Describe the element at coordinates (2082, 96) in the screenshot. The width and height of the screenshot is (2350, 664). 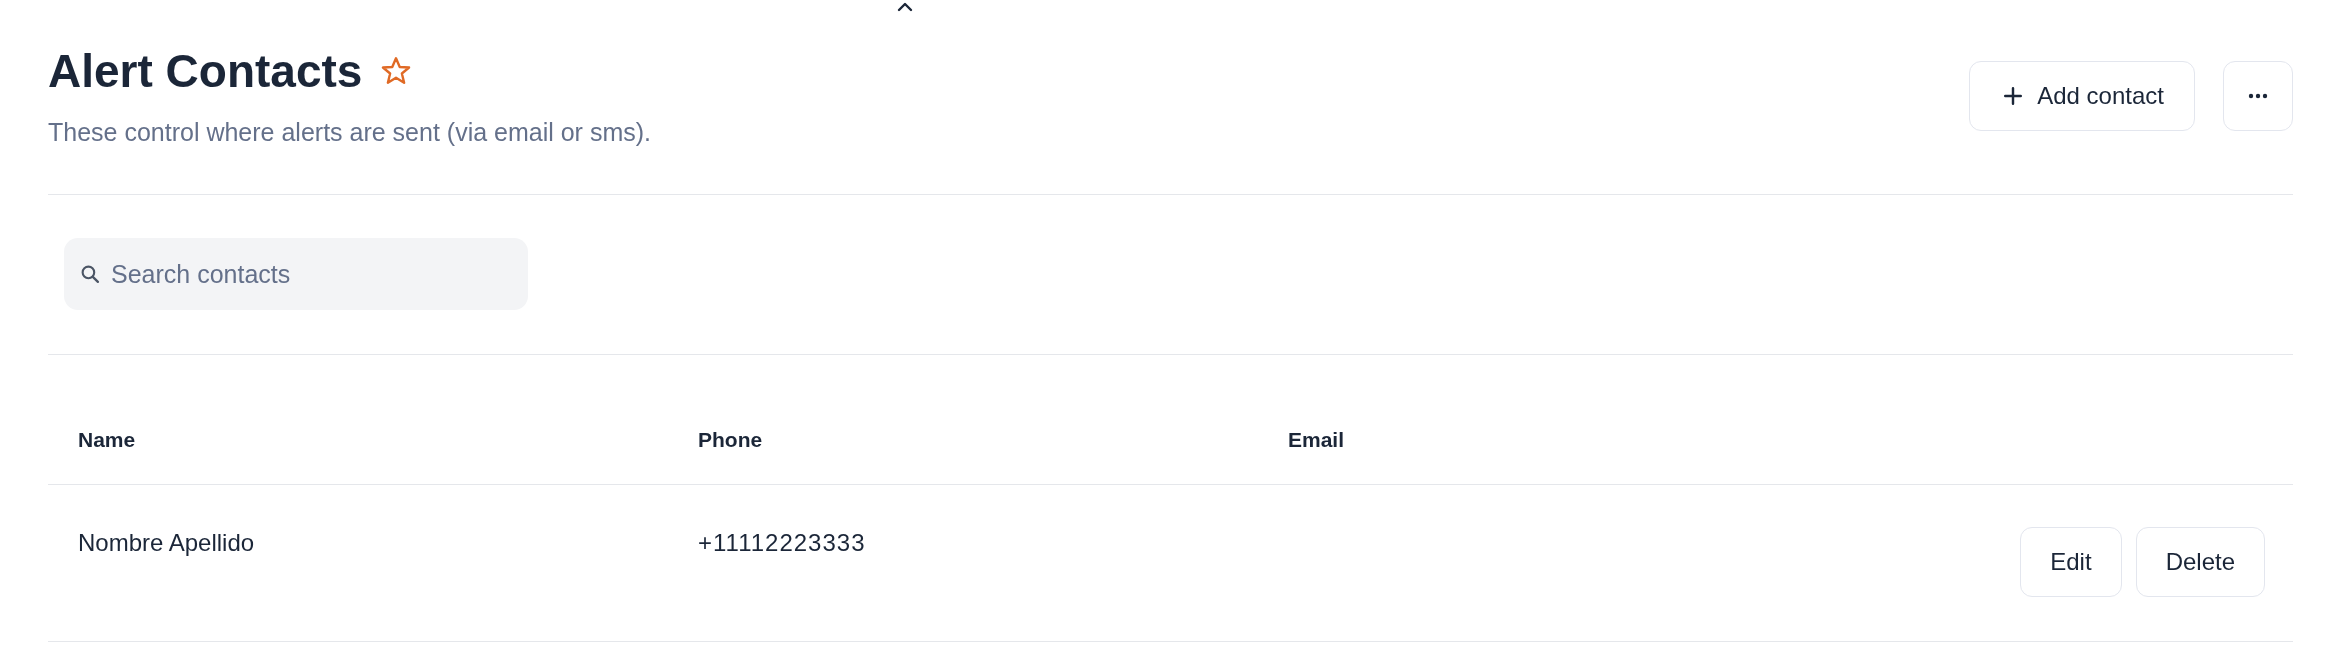
I see `add-contact-button: Add contact` at that location.